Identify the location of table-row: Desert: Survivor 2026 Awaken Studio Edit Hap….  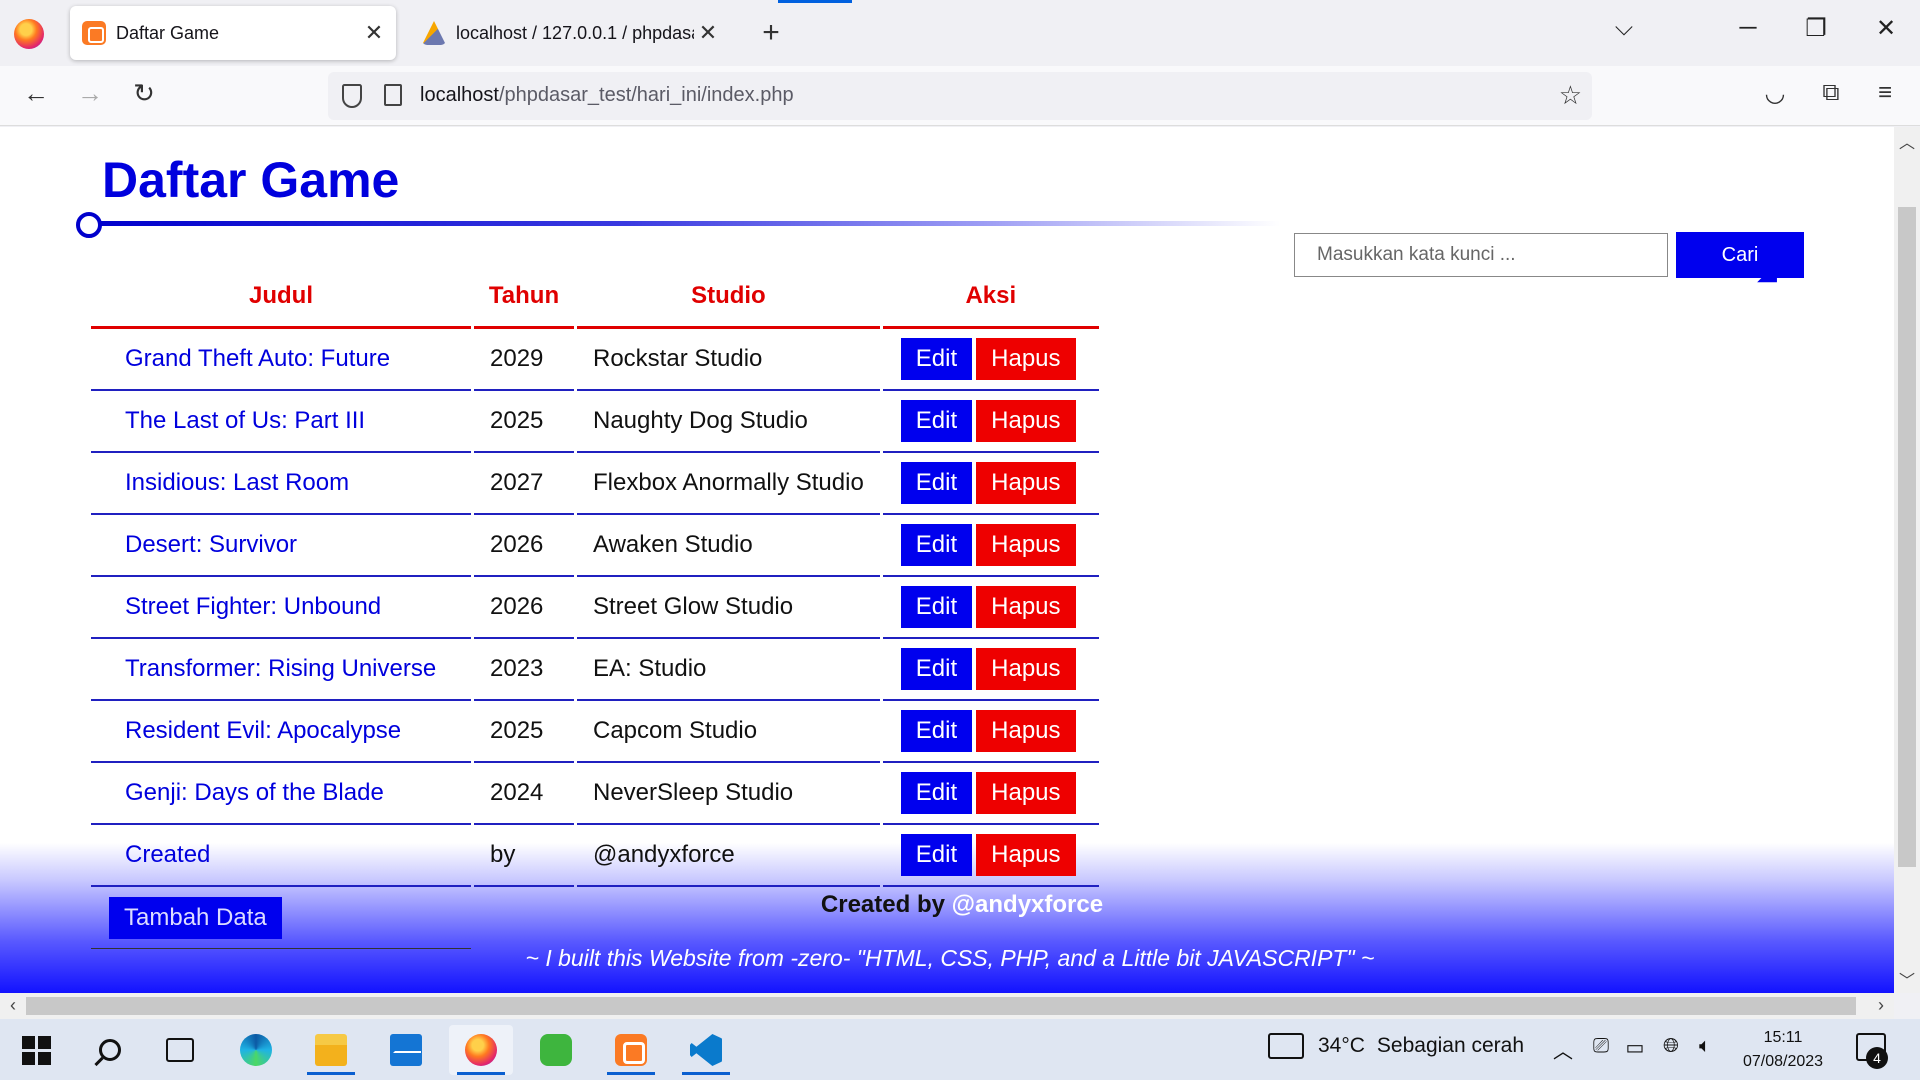
(595, 546).